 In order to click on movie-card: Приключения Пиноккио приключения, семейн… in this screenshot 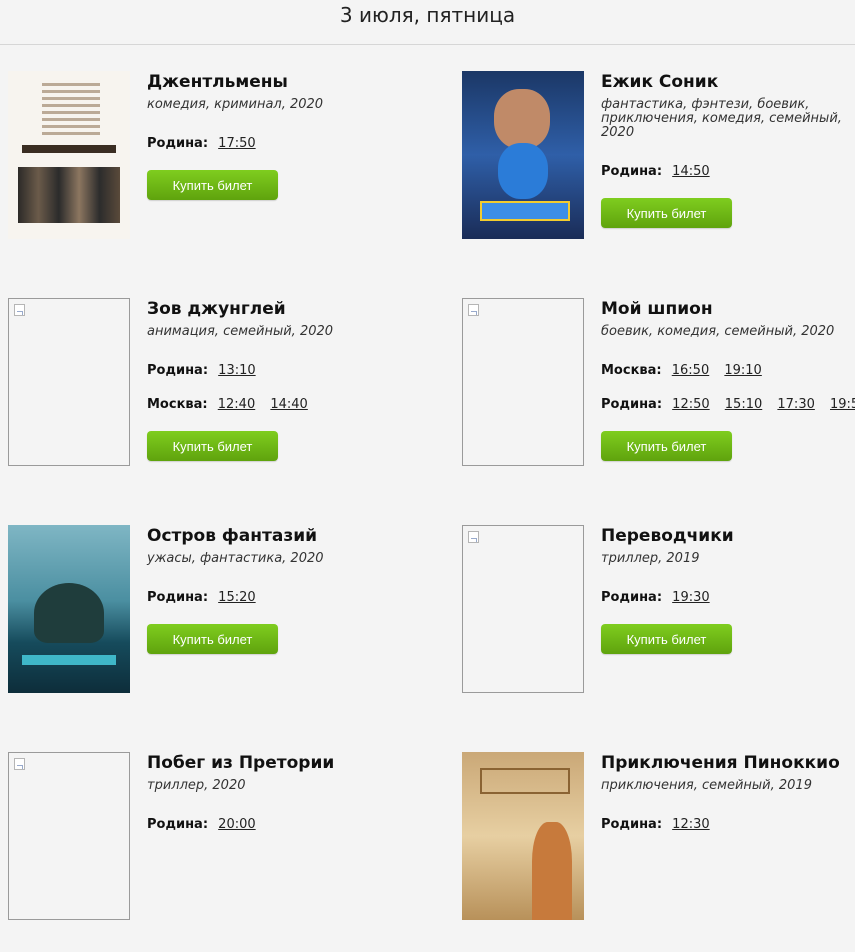, I will do `click(658, 852)`.